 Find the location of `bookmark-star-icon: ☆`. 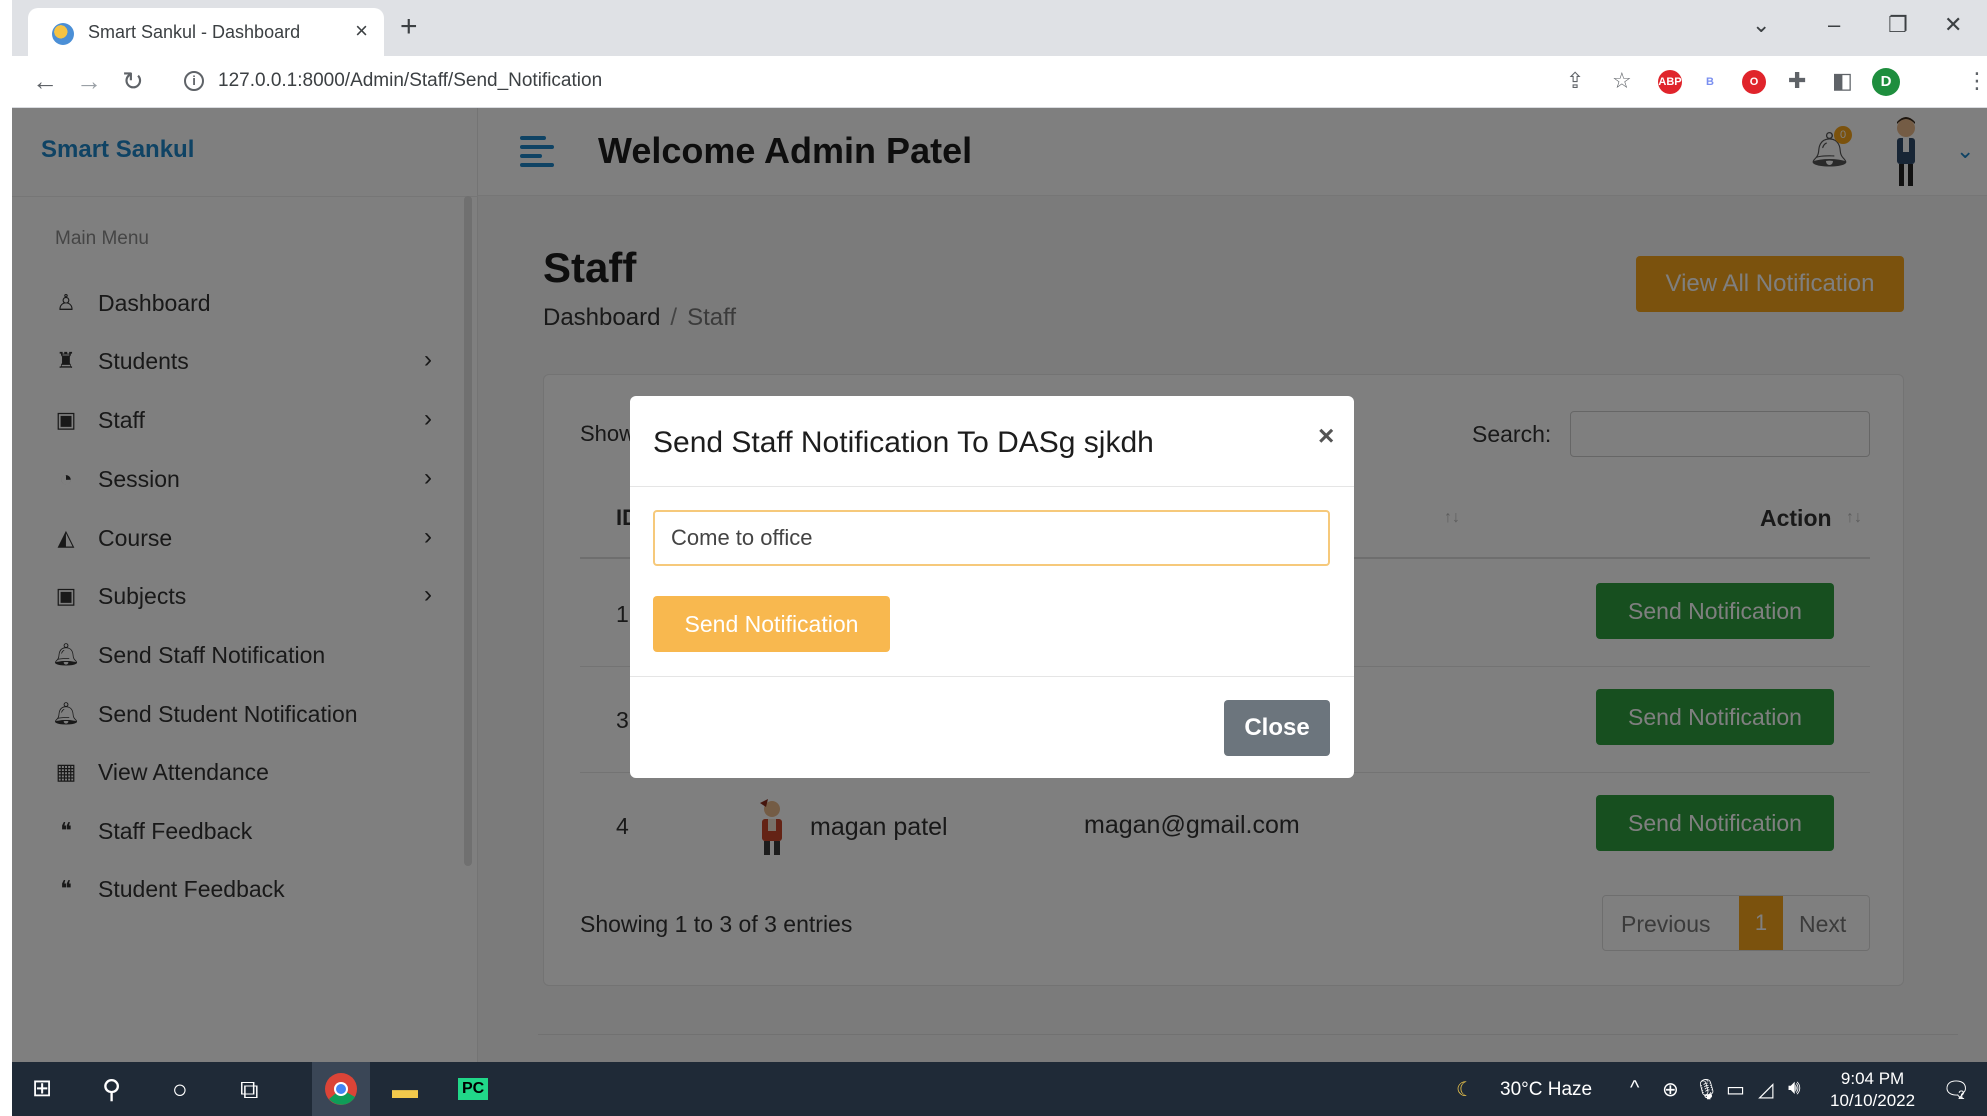

bookmark-star-icon: ☆ is located at coordinates (1622, 81).